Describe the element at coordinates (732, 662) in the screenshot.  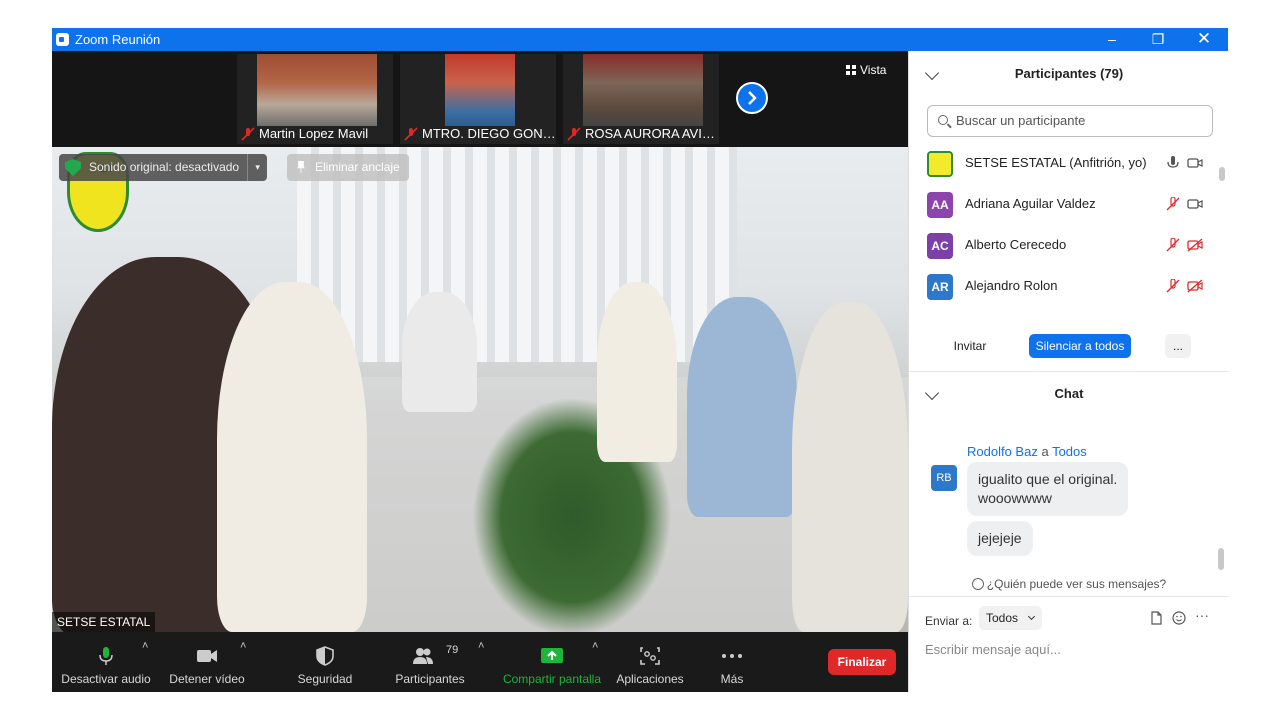
I see `more-button: Más` at that location.